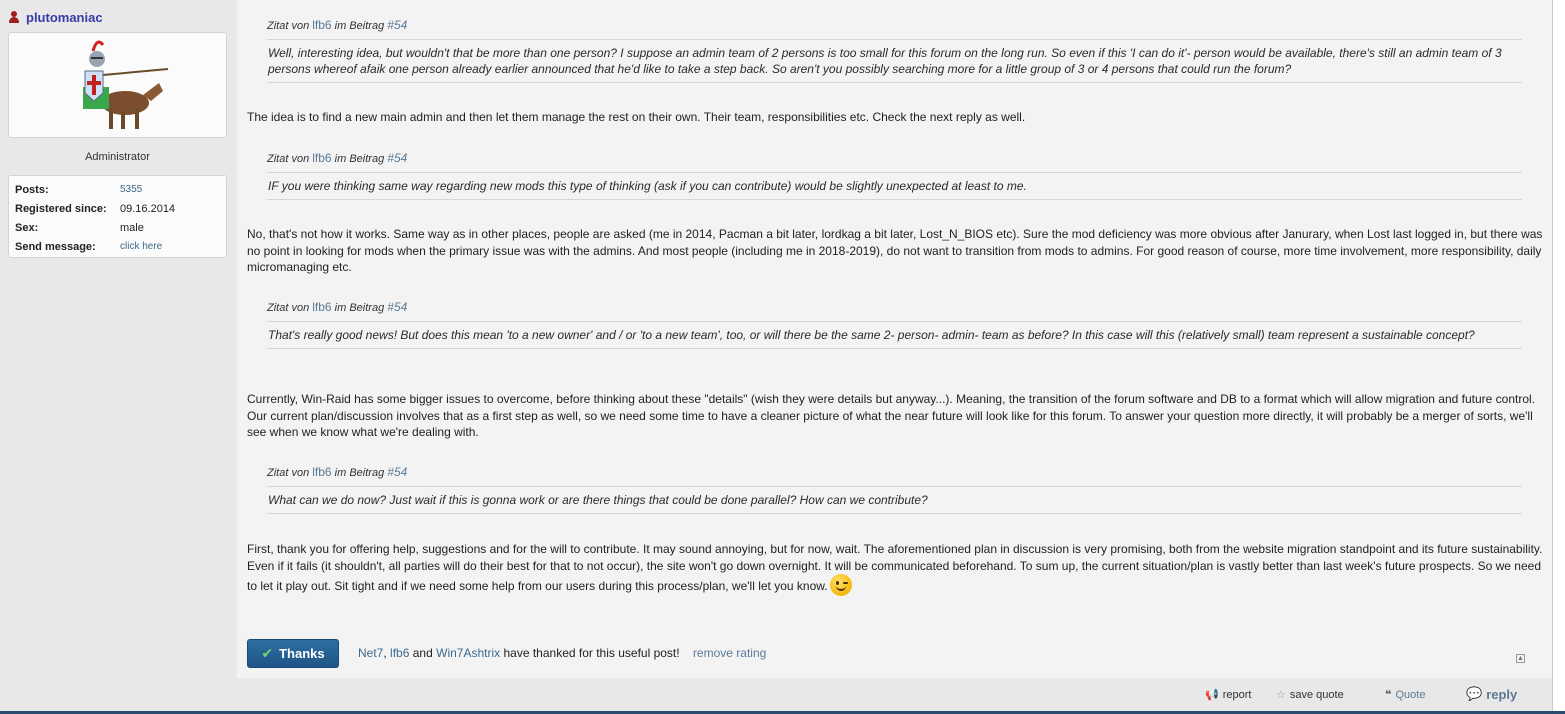  What do you see at coordinates (117, 246) in the screenshot?
I see `info-row-send-message: Send message: click here` at bounding box center [117, 246].